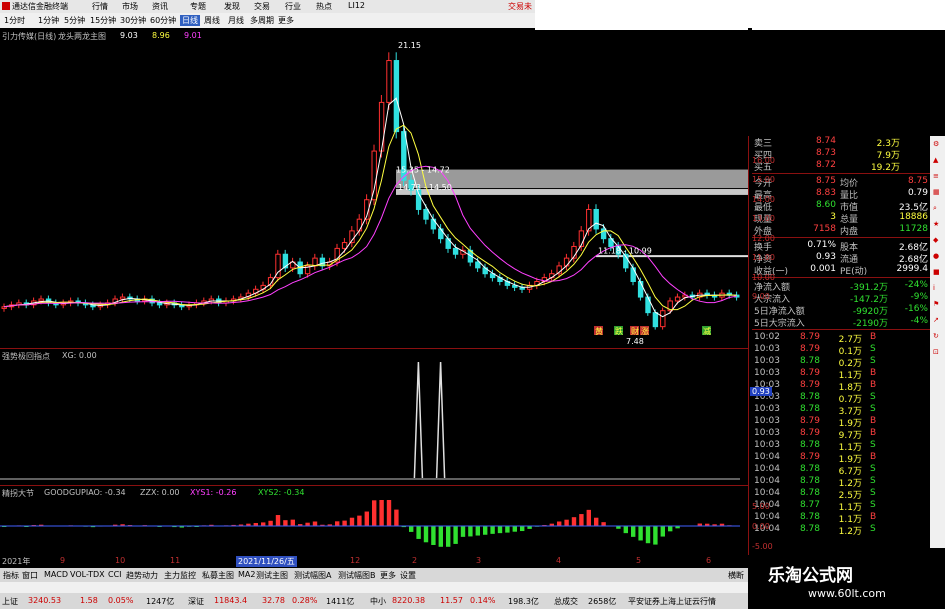  What do you see at coordinates (916, 309) in the screenshot?
I see `flow-pct: -16%` at bounding box center [916, 309].